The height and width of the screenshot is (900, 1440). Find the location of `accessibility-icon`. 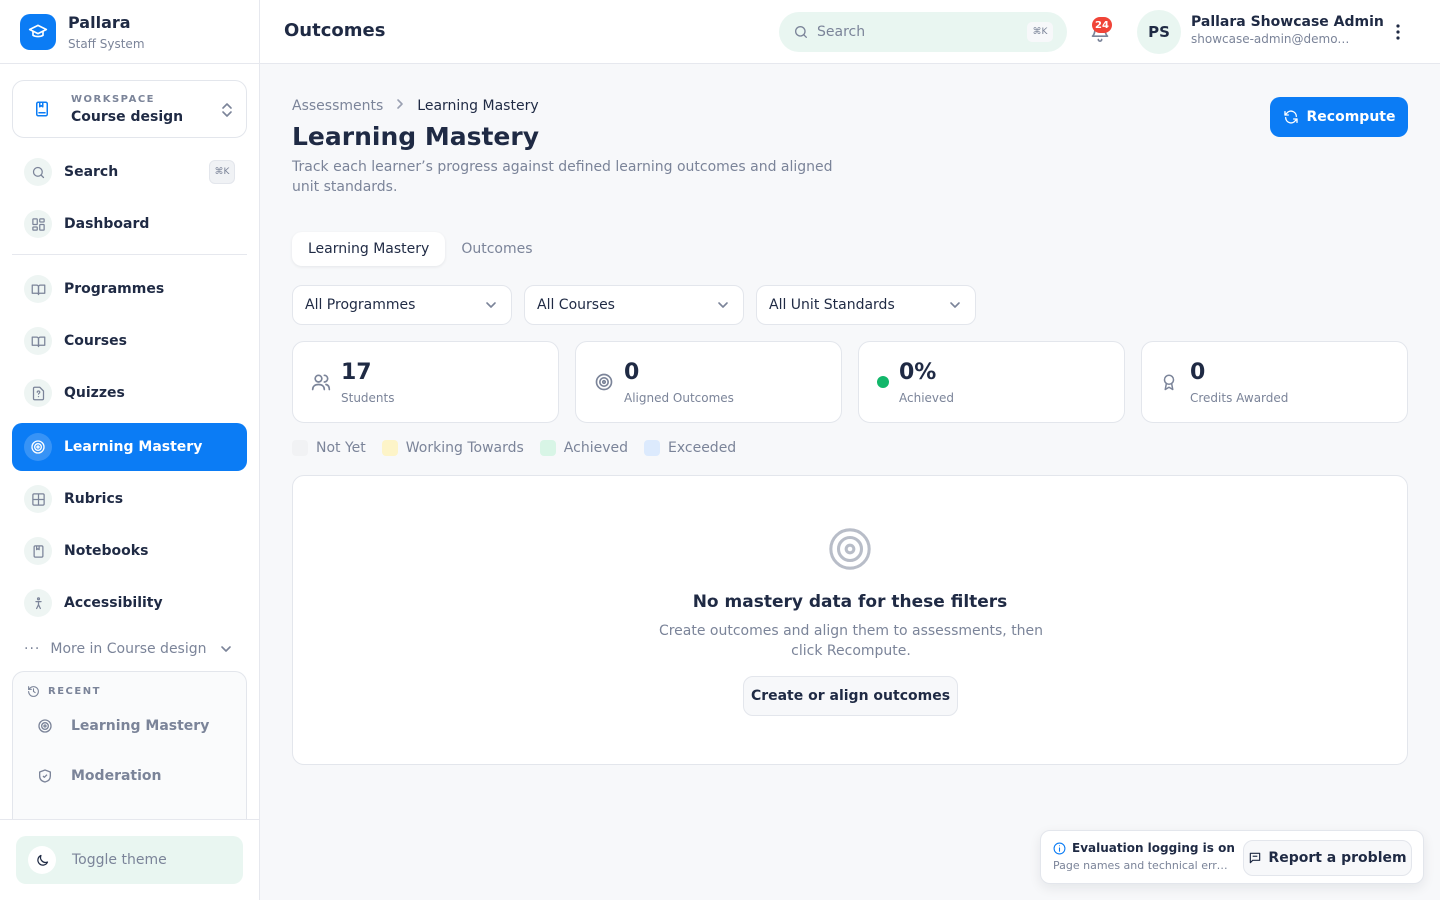

accessibility-icon is located at coordinates (38, 603).